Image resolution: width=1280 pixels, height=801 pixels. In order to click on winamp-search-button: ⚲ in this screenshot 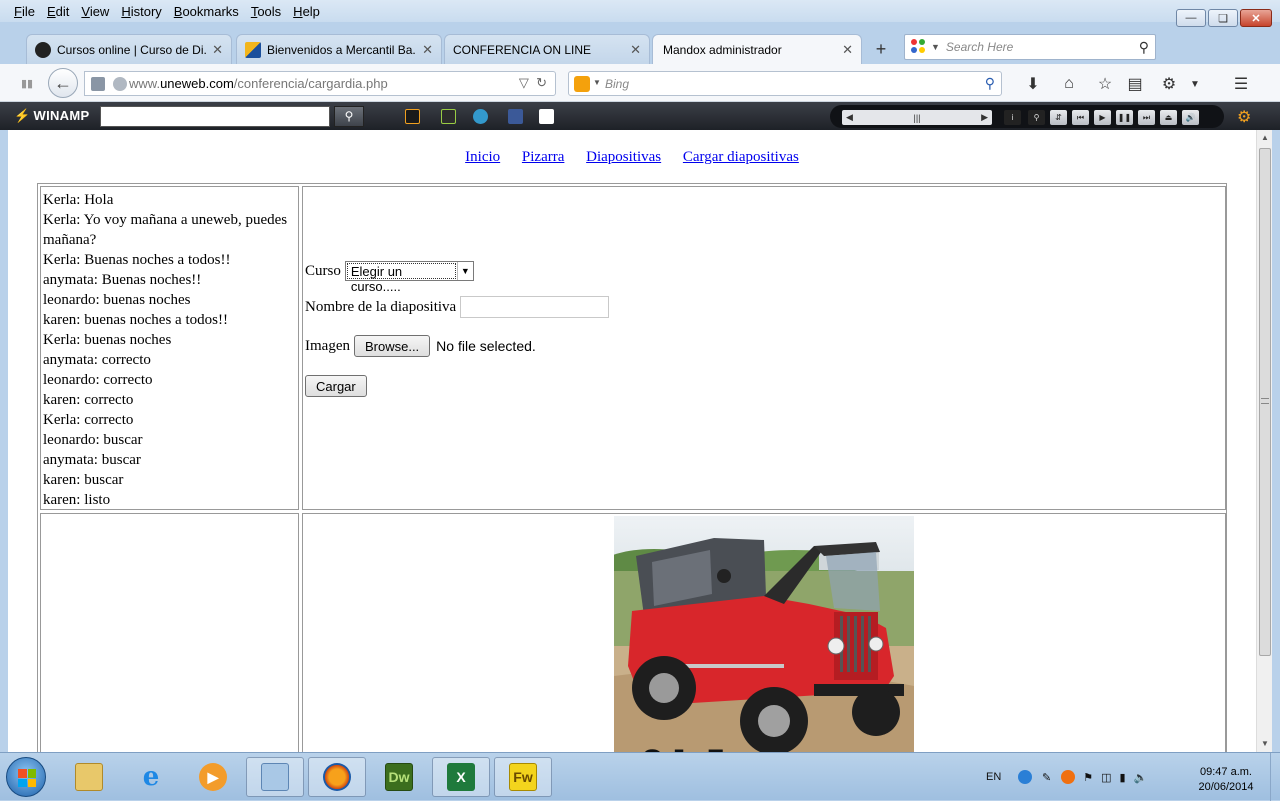, I will do `click(349, 116)`.